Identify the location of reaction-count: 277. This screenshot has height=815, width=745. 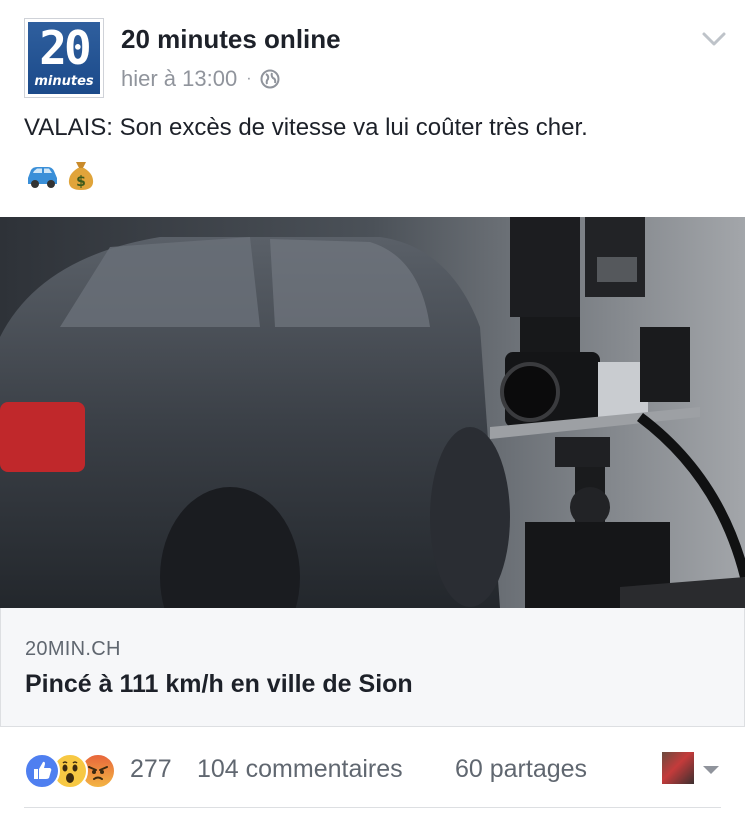
(151, 769).